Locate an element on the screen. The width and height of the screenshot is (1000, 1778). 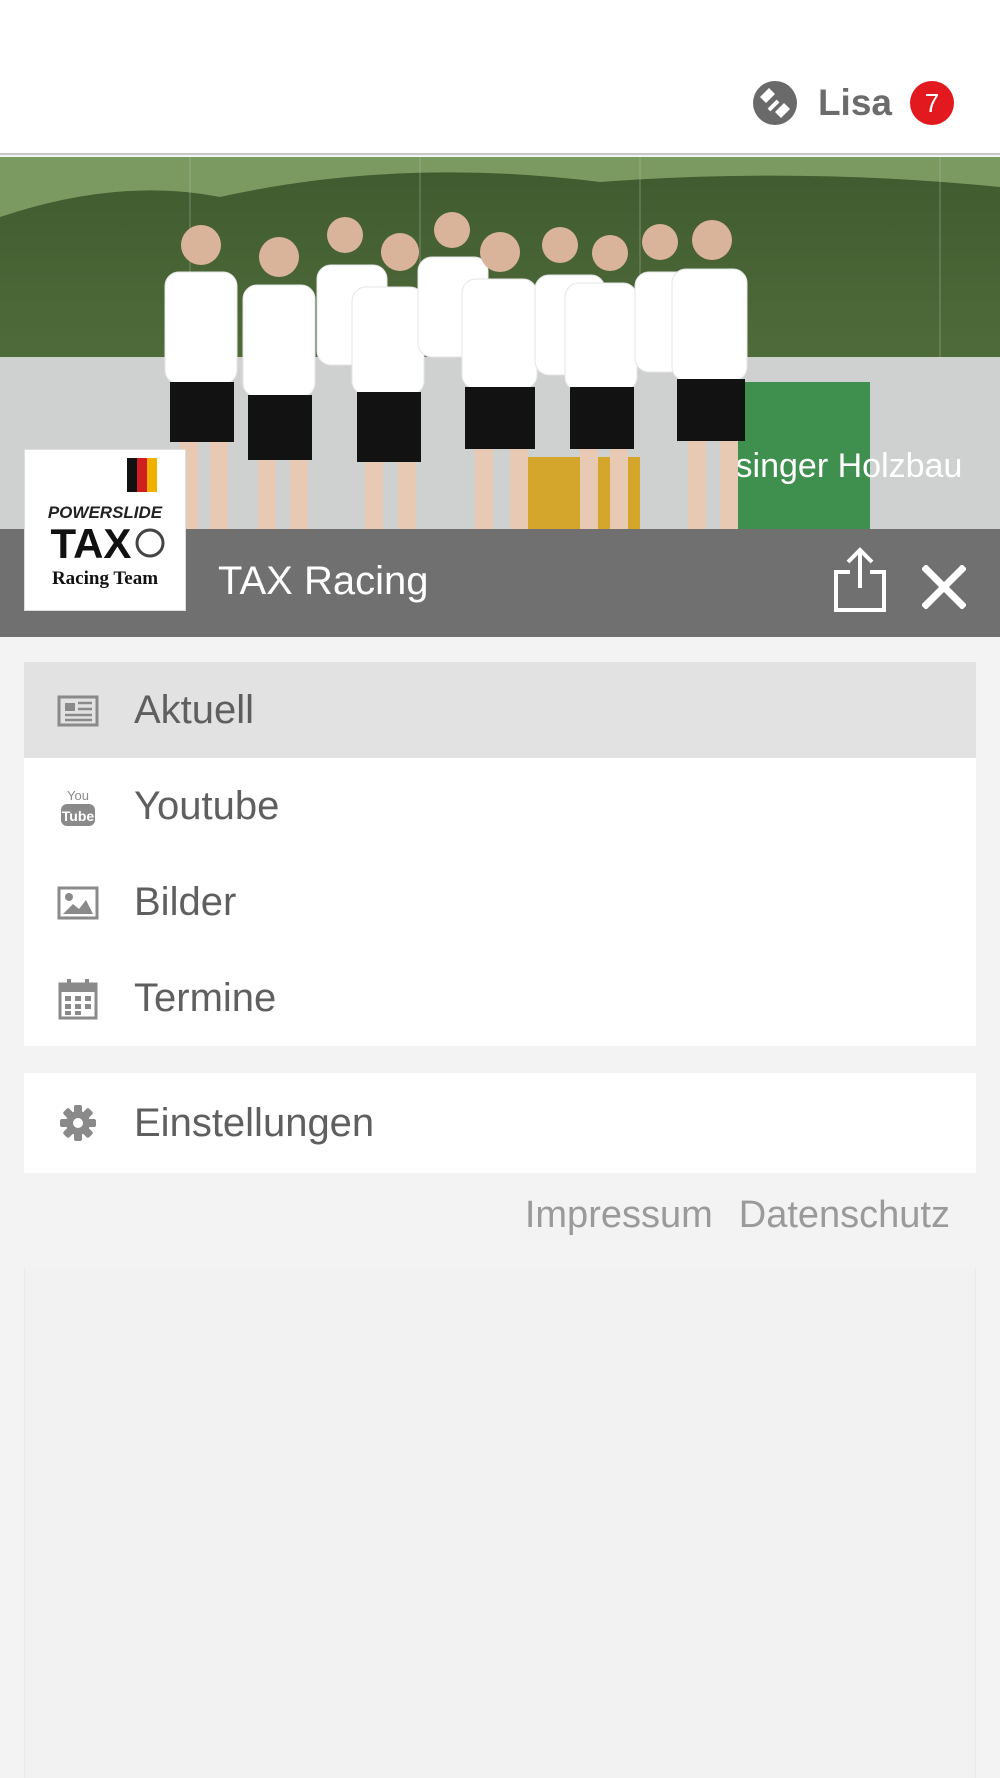
menu-label-termine: Termine is located at coordinates (205, 997).